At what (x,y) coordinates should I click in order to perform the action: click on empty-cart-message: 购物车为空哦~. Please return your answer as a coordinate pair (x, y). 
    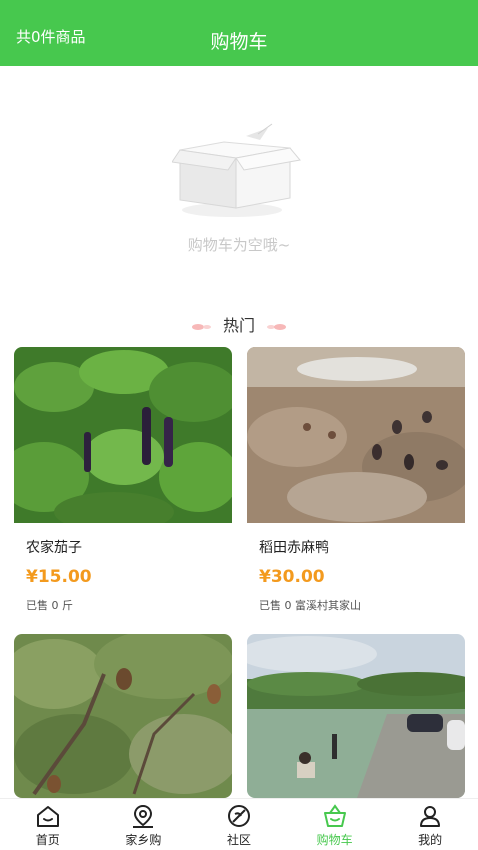
    Looking at the image, I should click on (239, 245).